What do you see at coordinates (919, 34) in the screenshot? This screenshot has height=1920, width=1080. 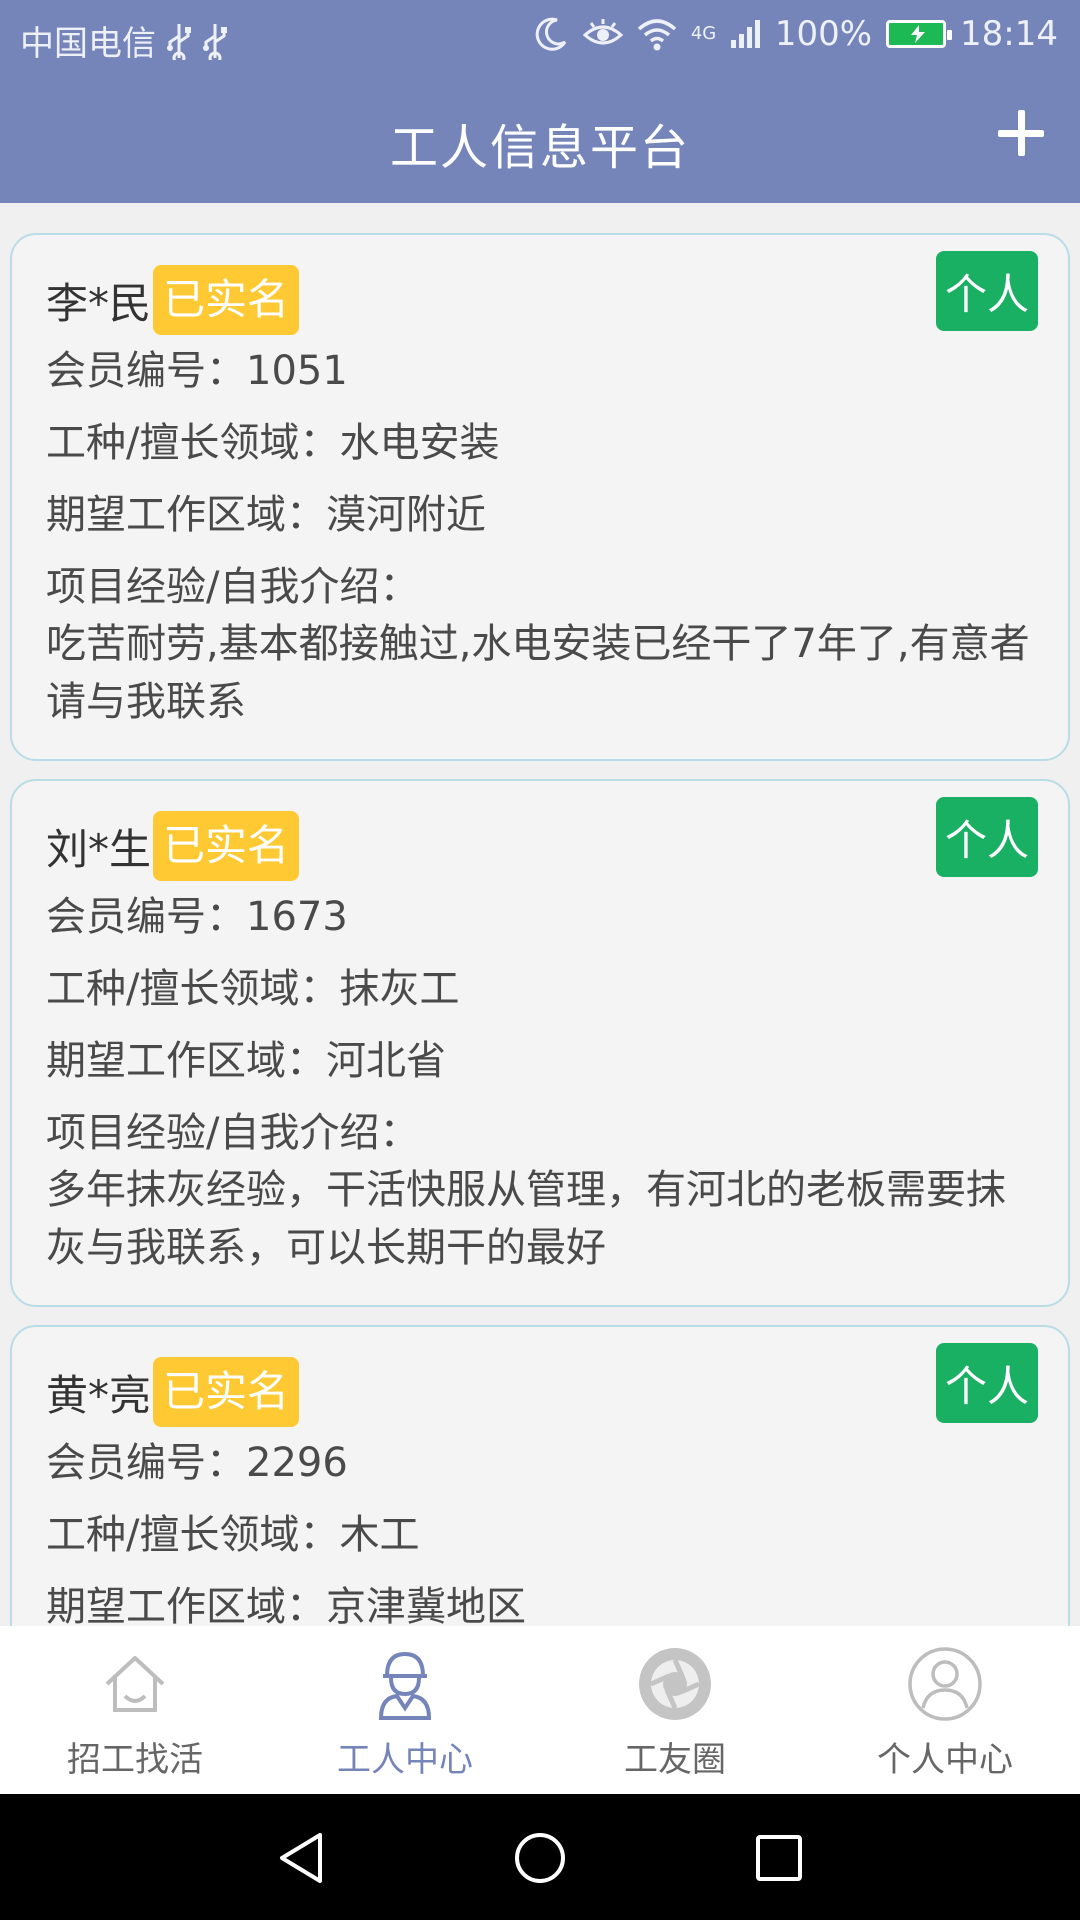 I see `battery-icon` at bounding box center [919, 34].